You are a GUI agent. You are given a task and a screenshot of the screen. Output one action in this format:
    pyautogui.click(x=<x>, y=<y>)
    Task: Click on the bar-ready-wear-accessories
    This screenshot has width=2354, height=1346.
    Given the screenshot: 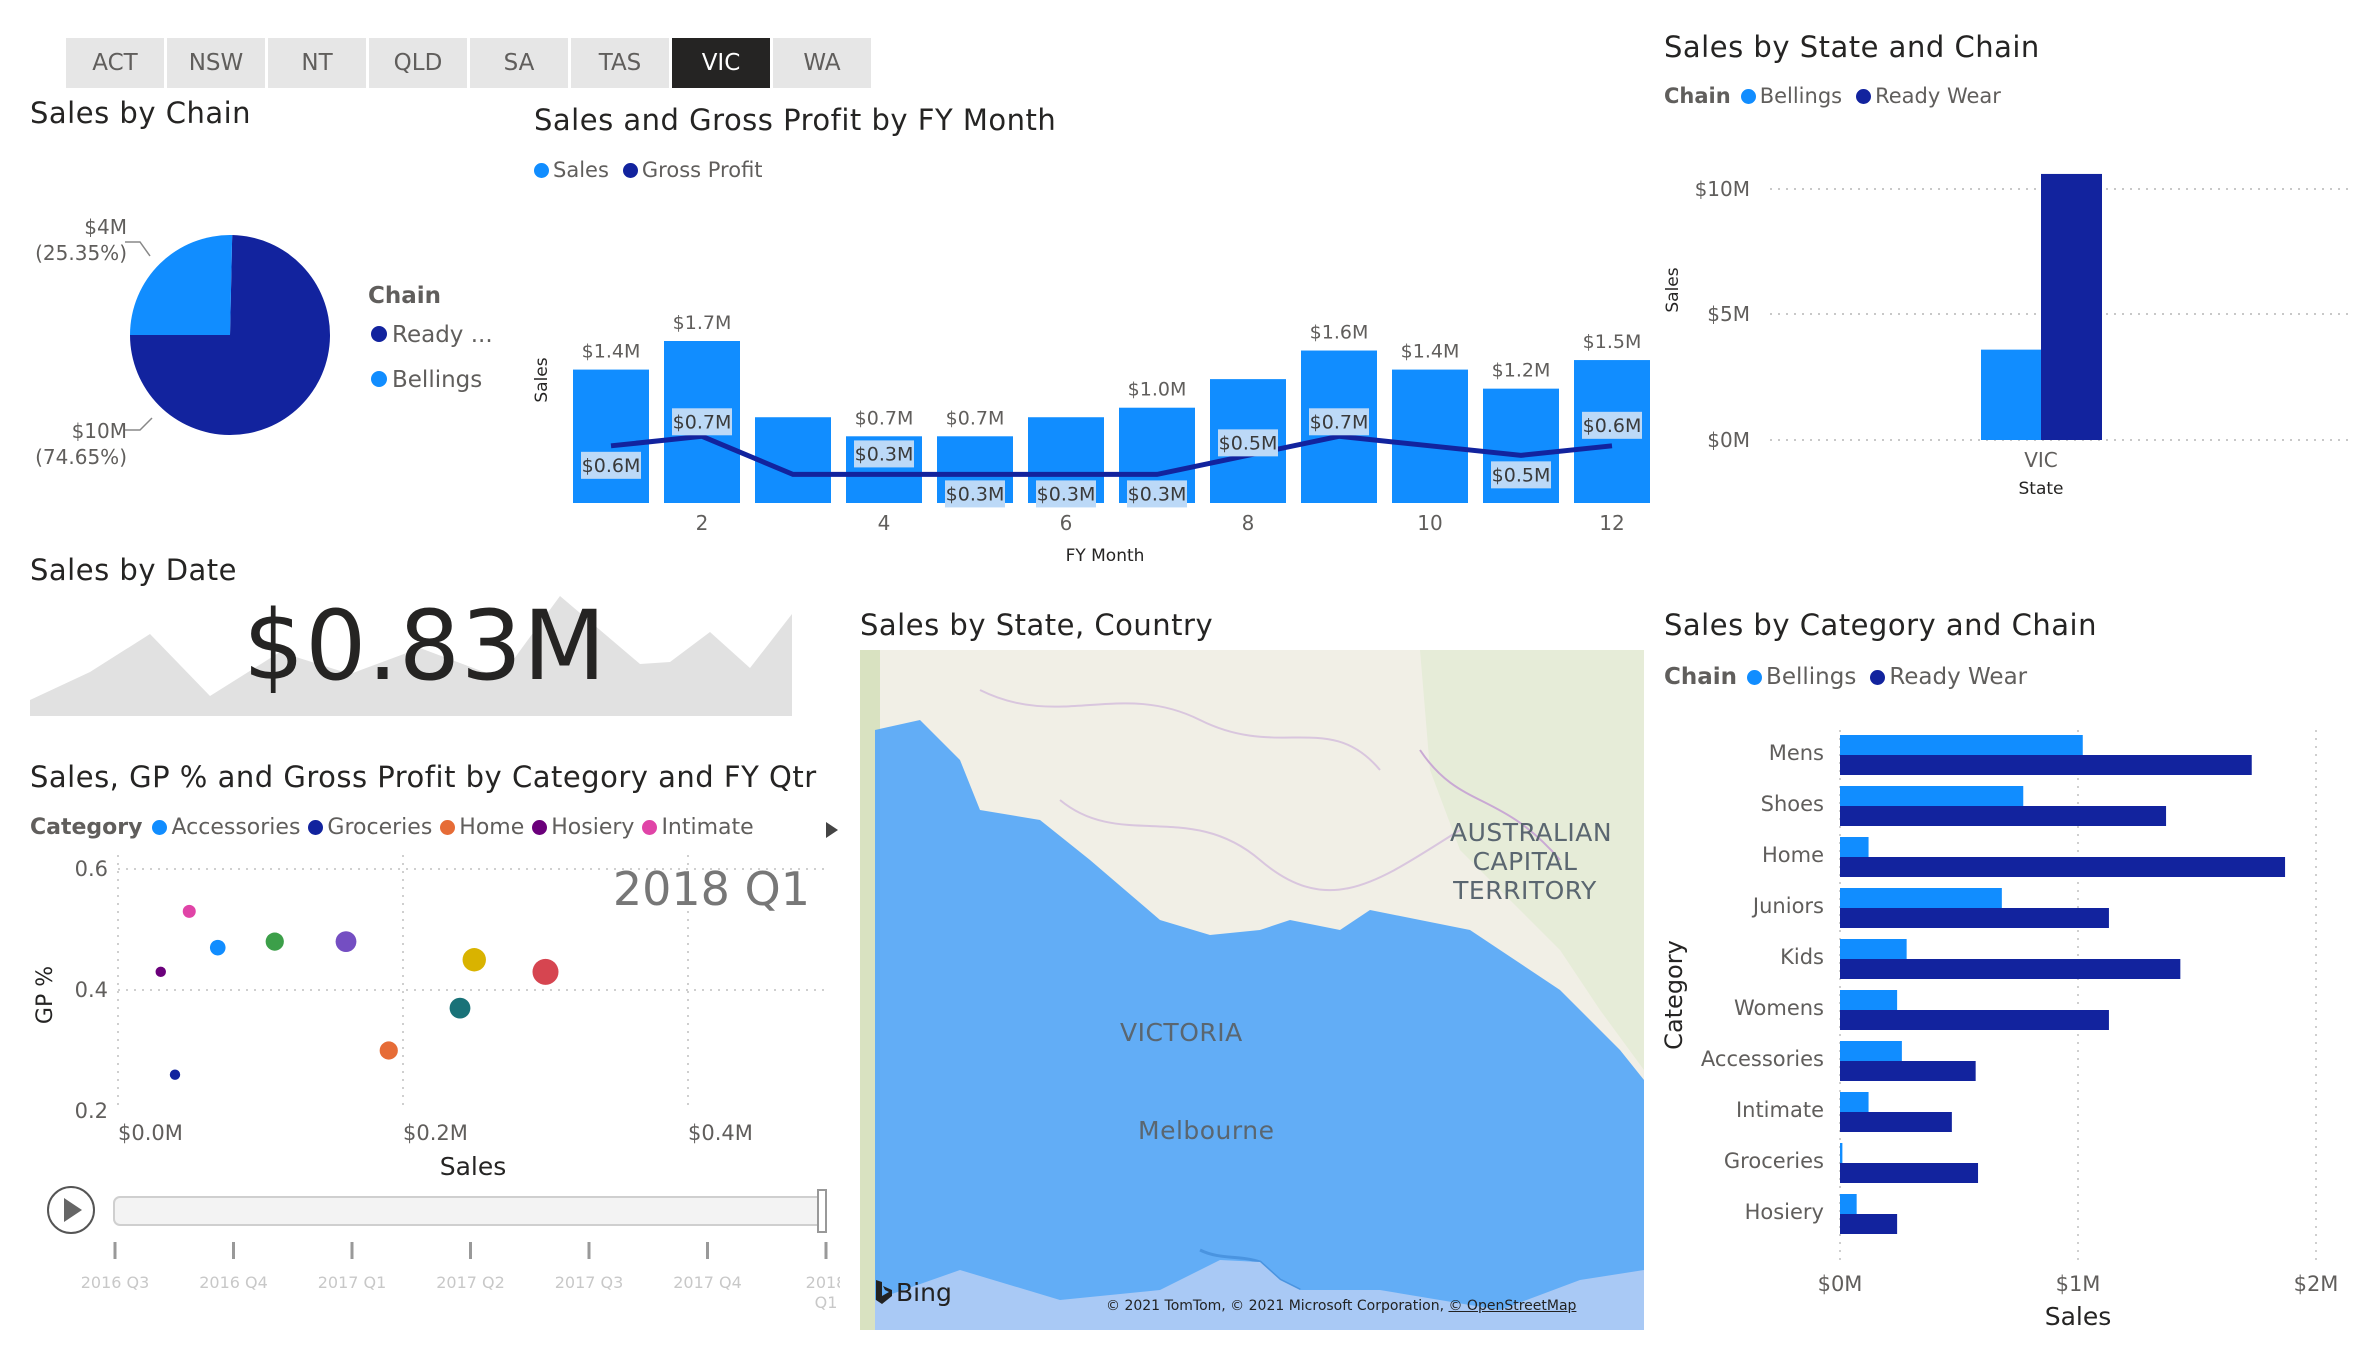 What is the action you would take?
    pyautogui.click(x=1908, y=1071)
    